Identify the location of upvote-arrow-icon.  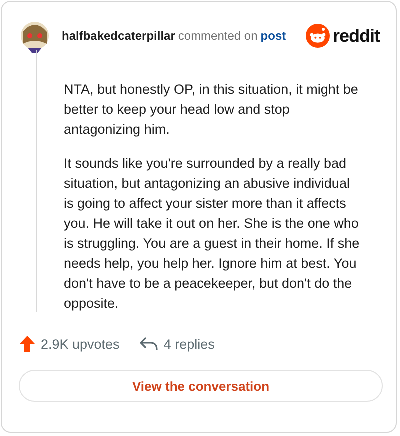
(27, 344).